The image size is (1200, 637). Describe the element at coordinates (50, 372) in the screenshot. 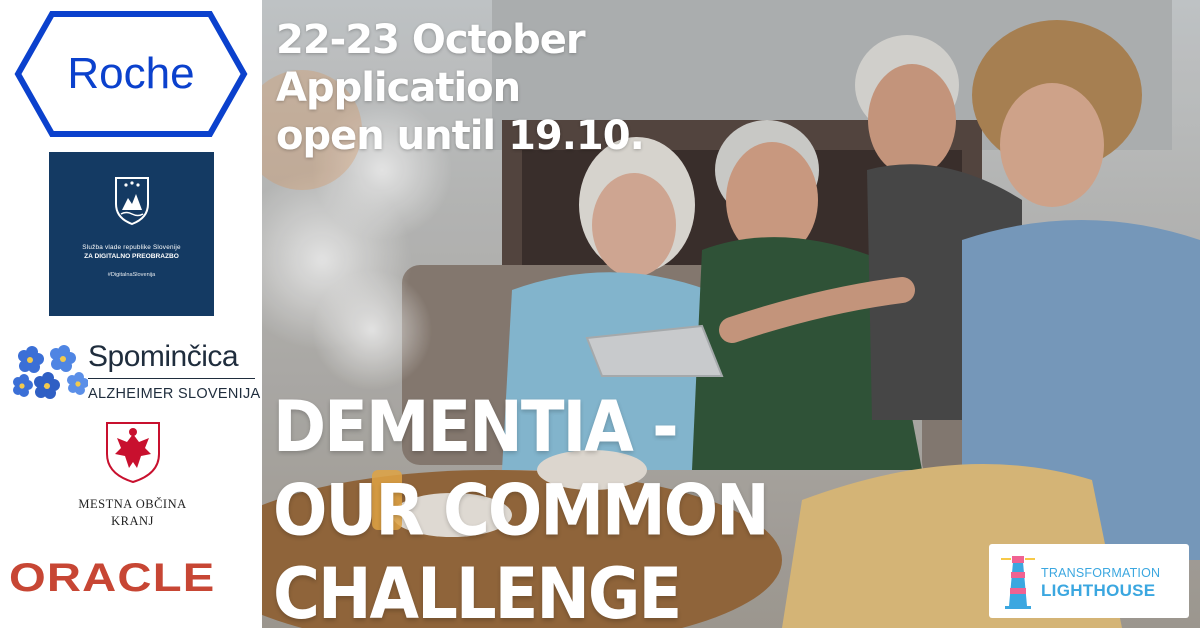

I see `forget-me-not-icon` at that location.